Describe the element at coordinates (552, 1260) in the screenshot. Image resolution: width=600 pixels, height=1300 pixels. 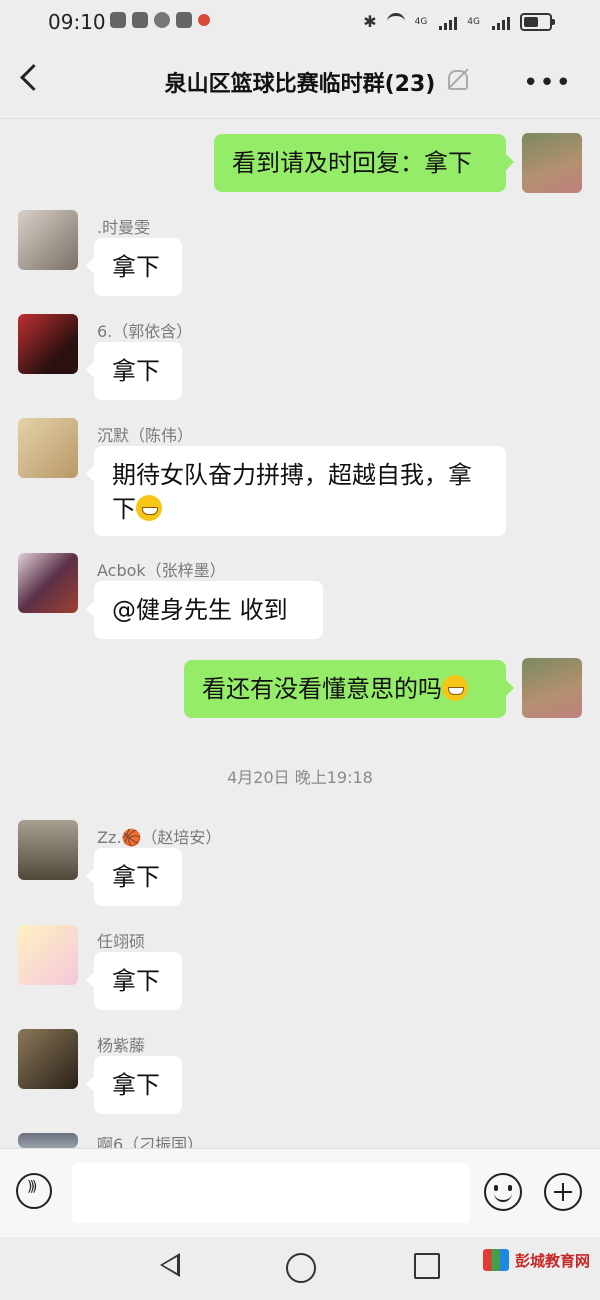
I see `watermark-text: 彭城教育网` at that location.